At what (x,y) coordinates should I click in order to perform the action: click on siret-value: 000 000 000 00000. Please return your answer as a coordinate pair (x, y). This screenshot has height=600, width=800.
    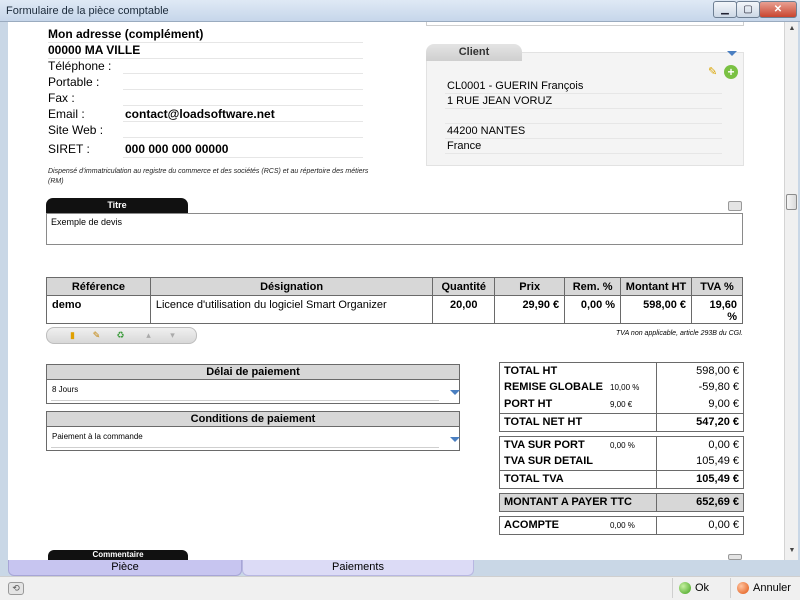
    Looking at the image, I should click on (176, 149).